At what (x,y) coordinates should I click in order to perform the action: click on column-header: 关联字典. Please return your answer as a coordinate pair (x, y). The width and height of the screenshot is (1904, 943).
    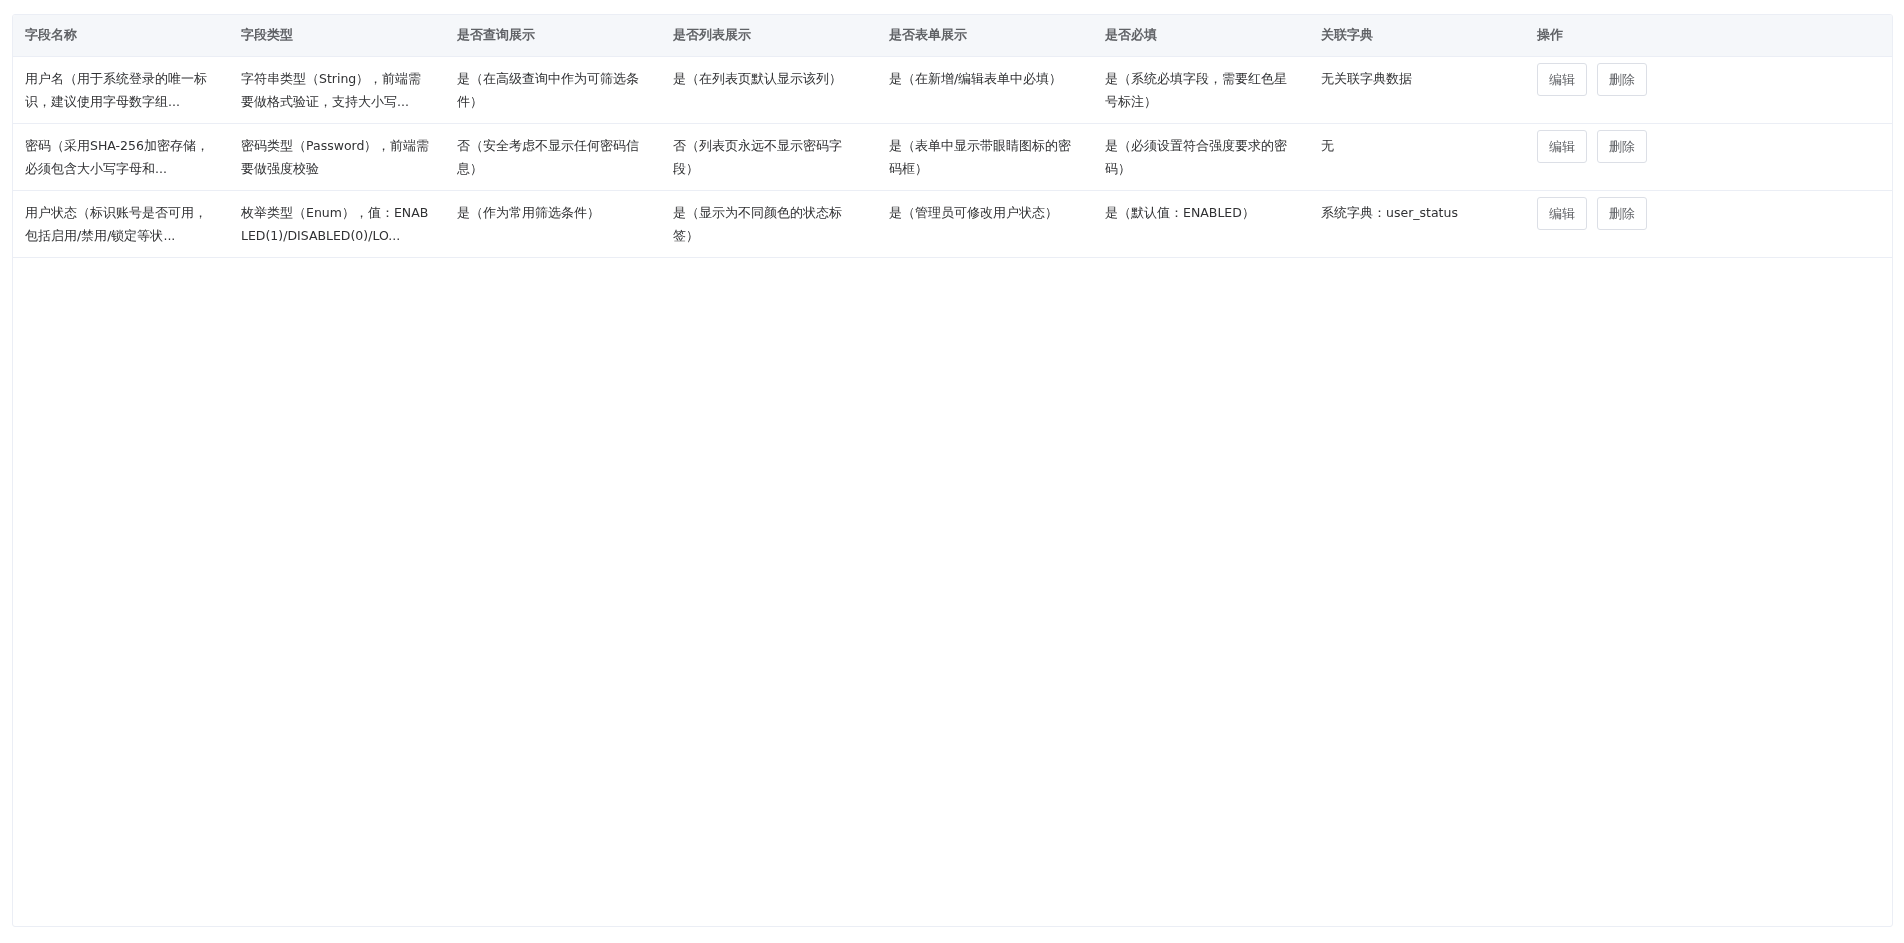
    Looking at the image, I should click on (1347, 34).